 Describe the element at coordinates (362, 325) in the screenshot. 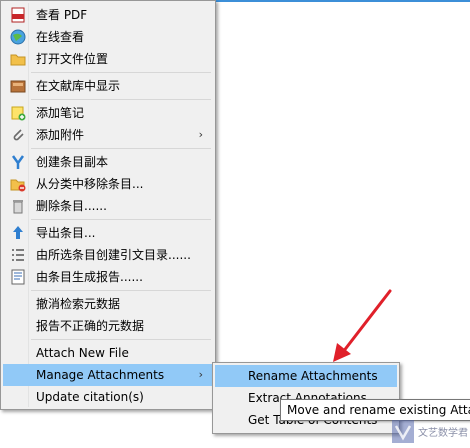

I see `annotation-arrow` at that location.